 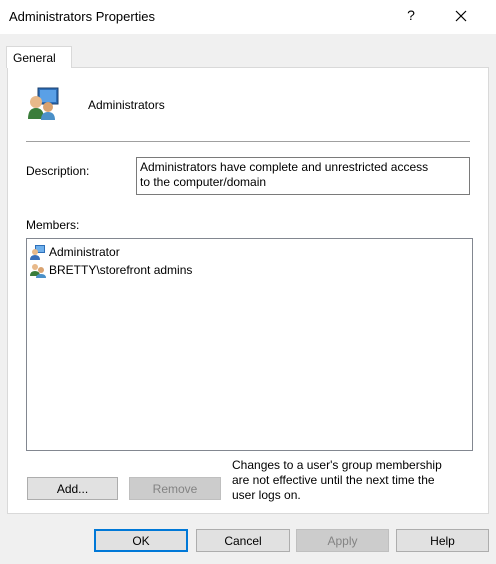 I want to click on help-title-button: ?, so click(x=411, y=15).